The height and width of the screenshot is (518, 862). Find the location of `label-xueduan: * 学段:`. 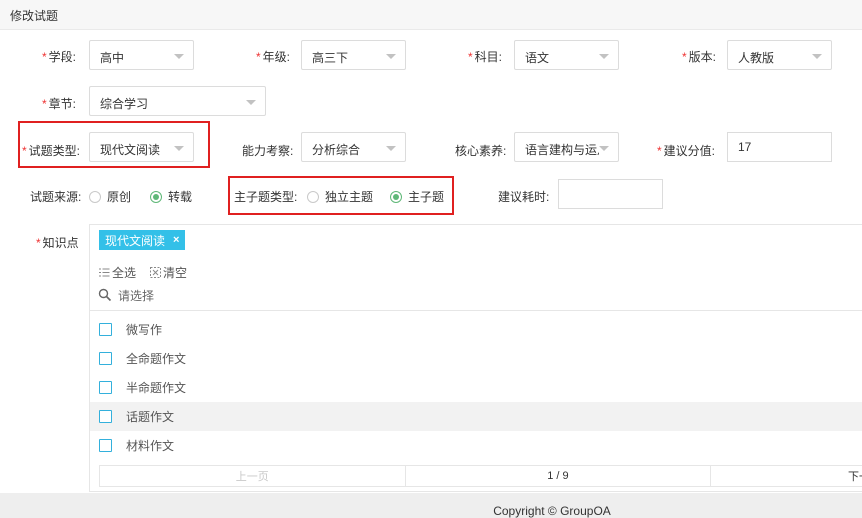

label-xueduan: * 学段: is located at coordinates (59, 57).